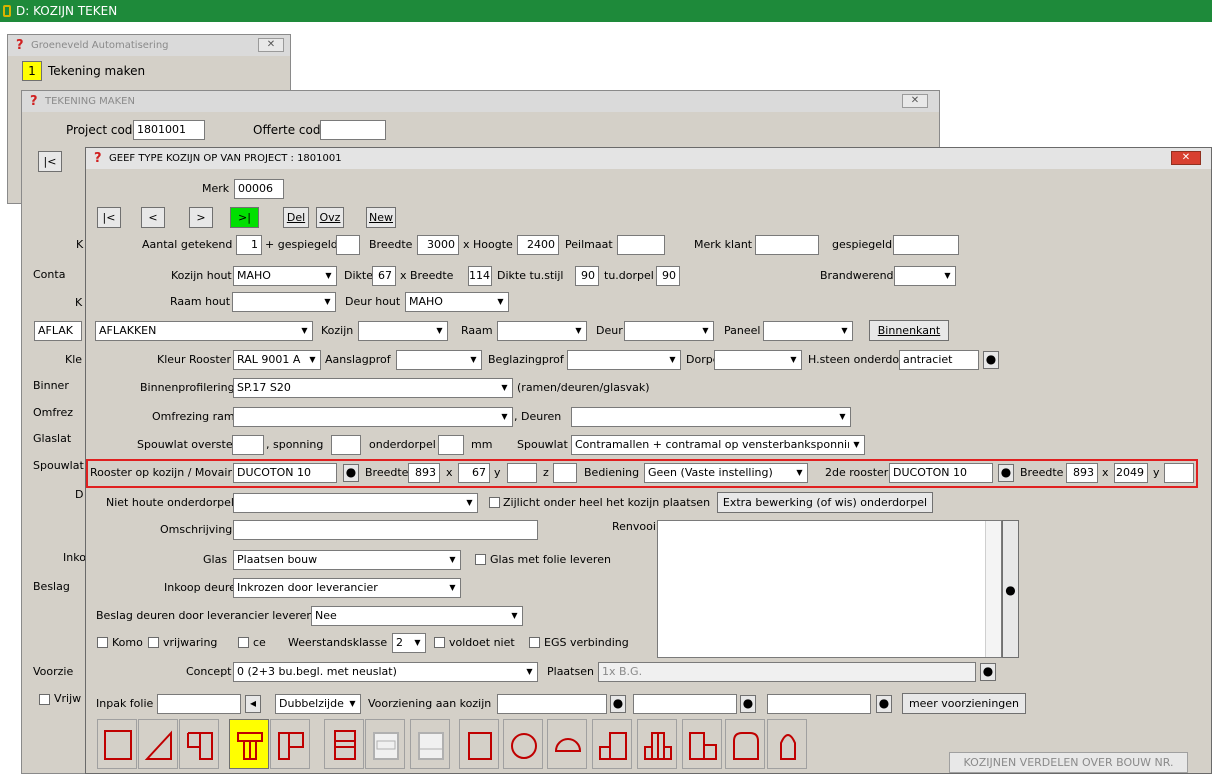  Describe the element at coordinates (381, 217) in the screenshot. I see `new-button: New` at that location.